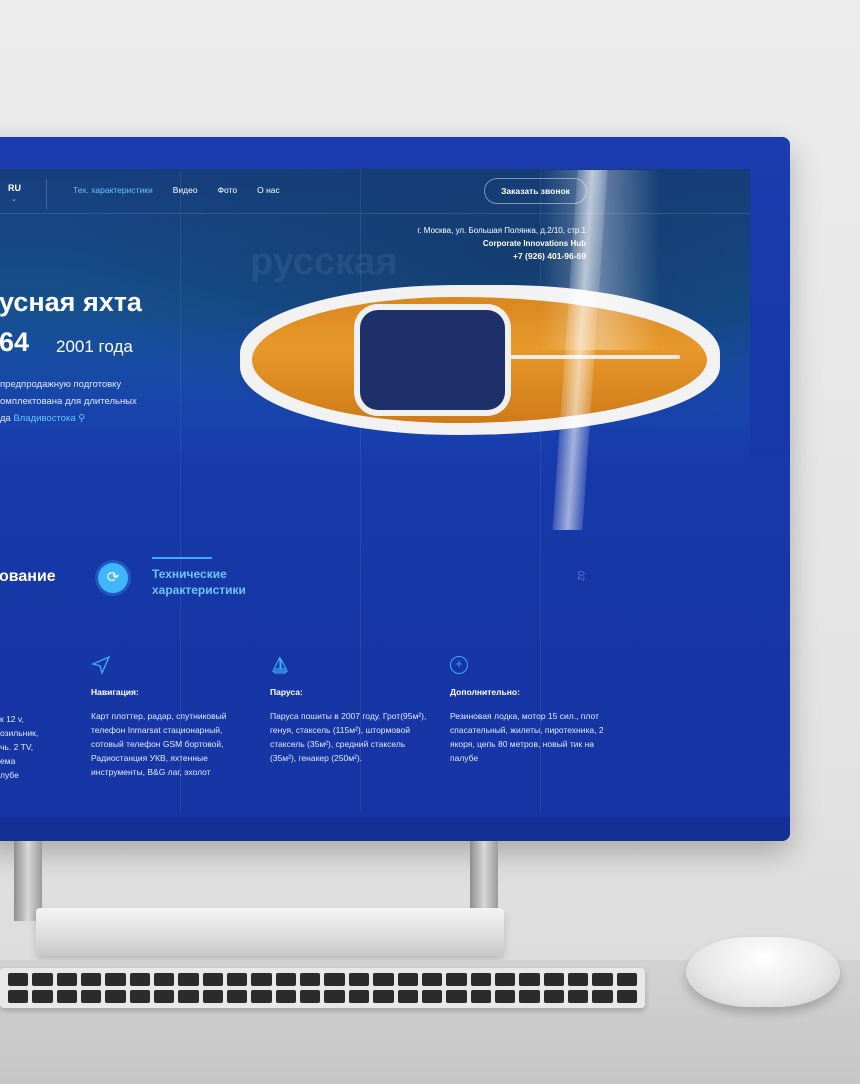  What do you see at coordinates (71, 302) in the screenshot?
I see `hero-title: усная яхта` at bounding box center [71, 302].